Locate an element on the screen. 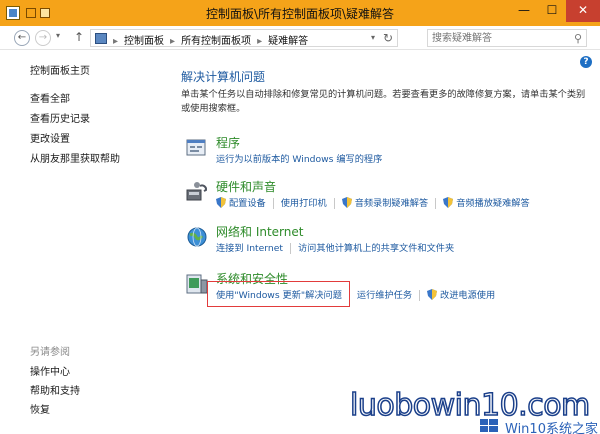 Image resolution: width=600 pixels, height=434 pixels. sidebar-item-get-help: 从朋友那里获取帮助 is located at coordinates (75, 164).